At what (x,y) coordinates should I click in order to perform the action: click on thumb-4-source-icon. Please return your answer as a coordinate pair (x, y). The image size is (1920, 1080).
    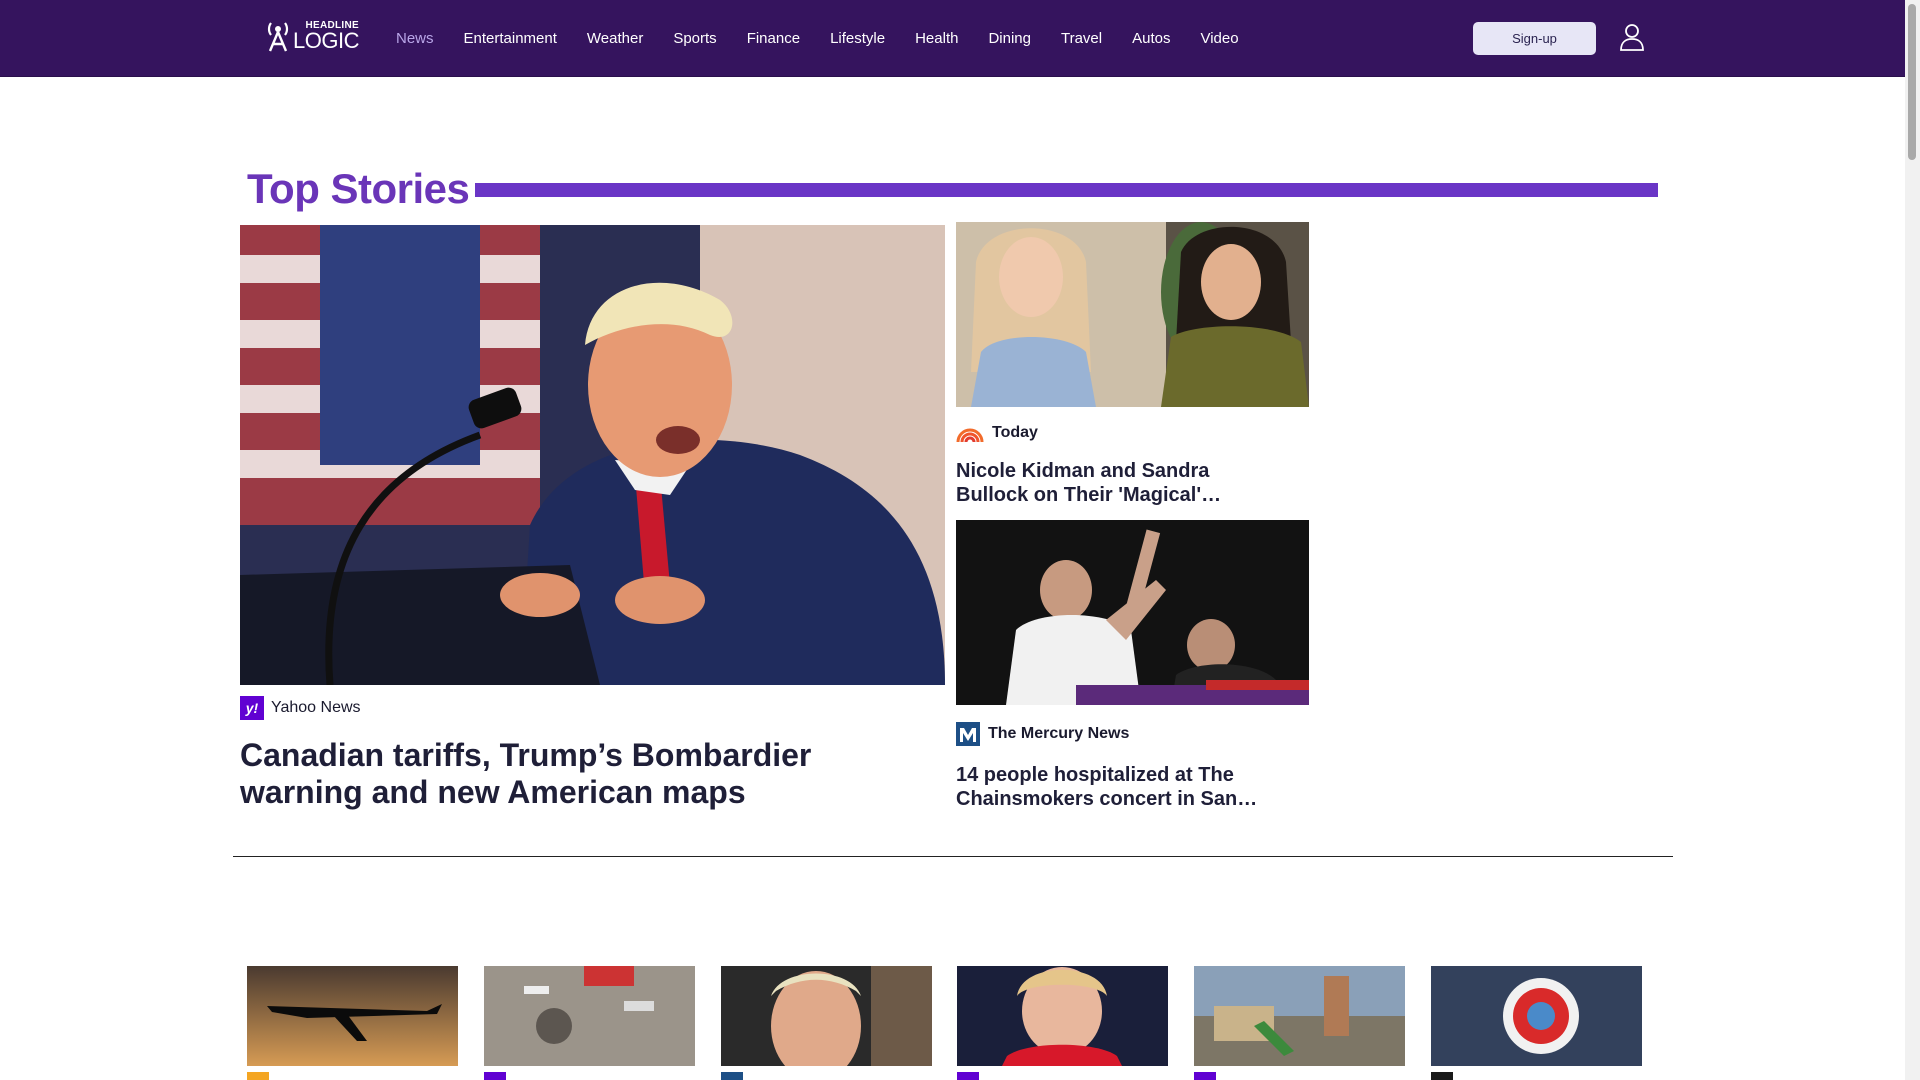
    Looking at the image, I should click on (968, 1076).